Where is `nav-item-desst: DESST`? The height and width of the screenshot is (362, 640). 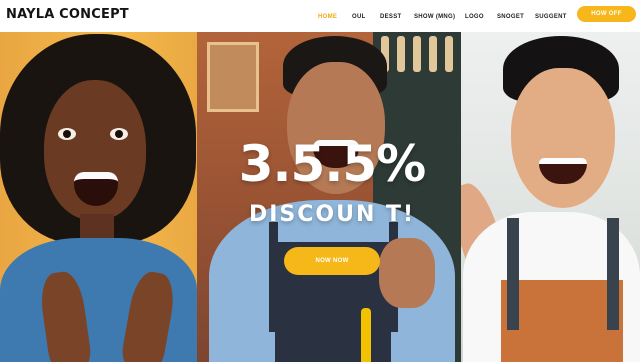 nav-item-desst: DESST is located at coordinates (391, 17).